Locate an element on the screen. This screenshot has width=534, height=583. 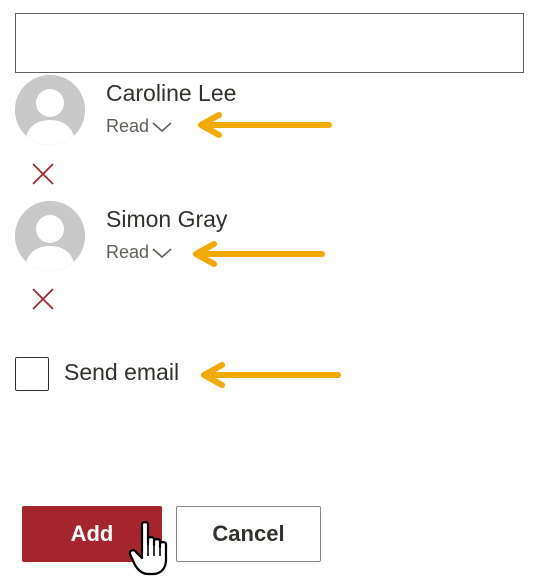
person-name-caroline-lee: Caroline Lee is located at coordinates (171, 93).